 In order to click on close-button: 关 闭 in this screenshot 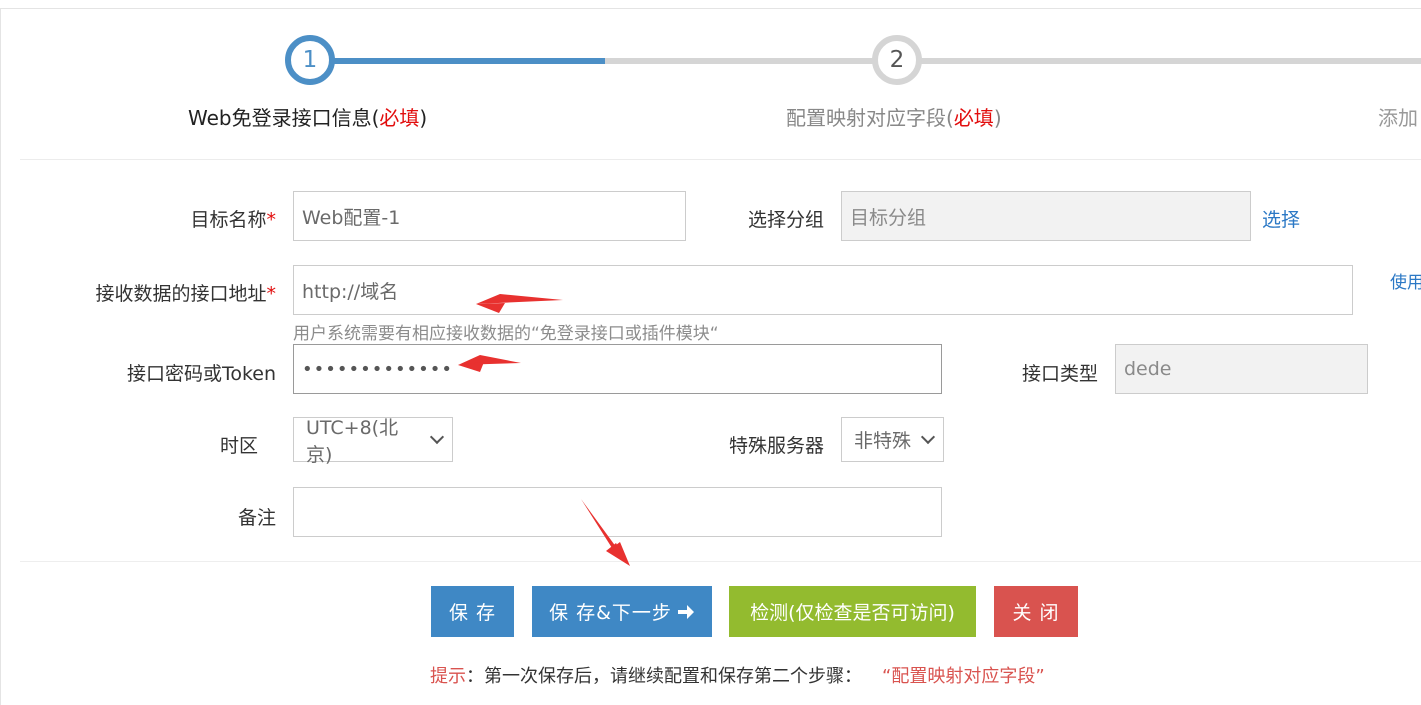, I will do `click(1036, 611)`.